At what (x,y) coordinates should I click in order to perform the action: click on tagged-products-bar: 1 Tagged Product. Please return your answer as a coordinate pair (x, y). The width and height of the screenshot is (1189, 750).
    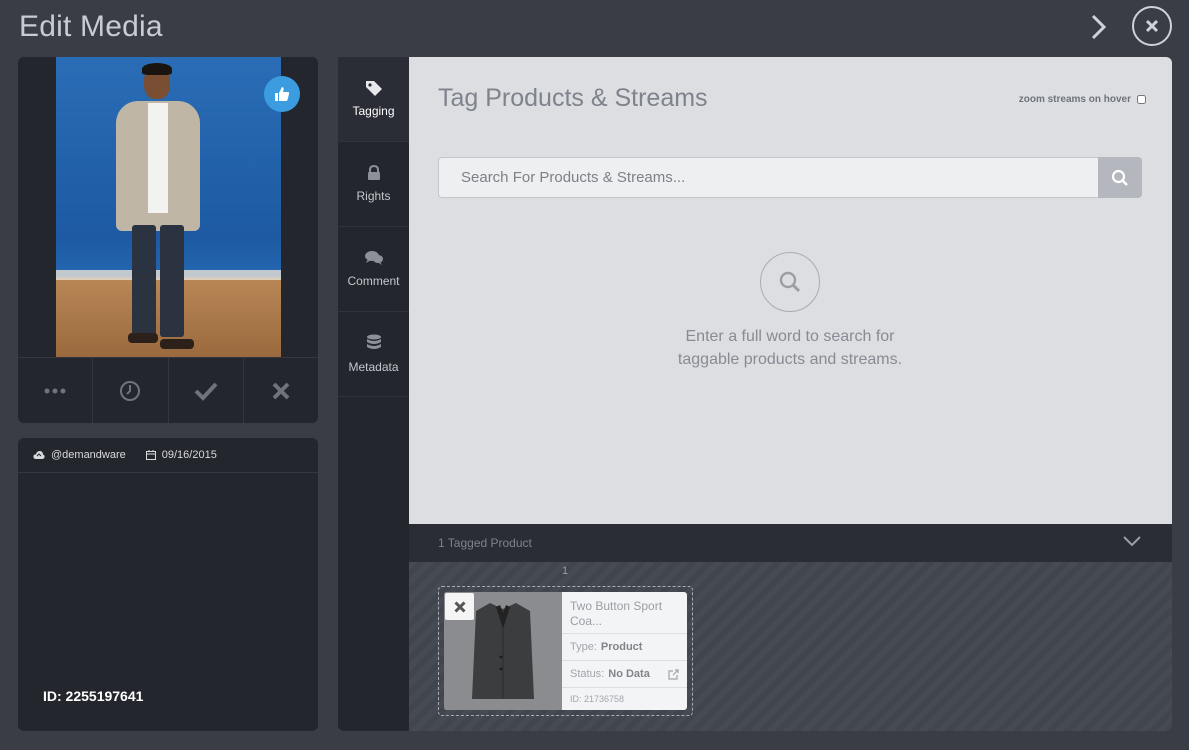
    Looking at the image, I should click on (790, 543).